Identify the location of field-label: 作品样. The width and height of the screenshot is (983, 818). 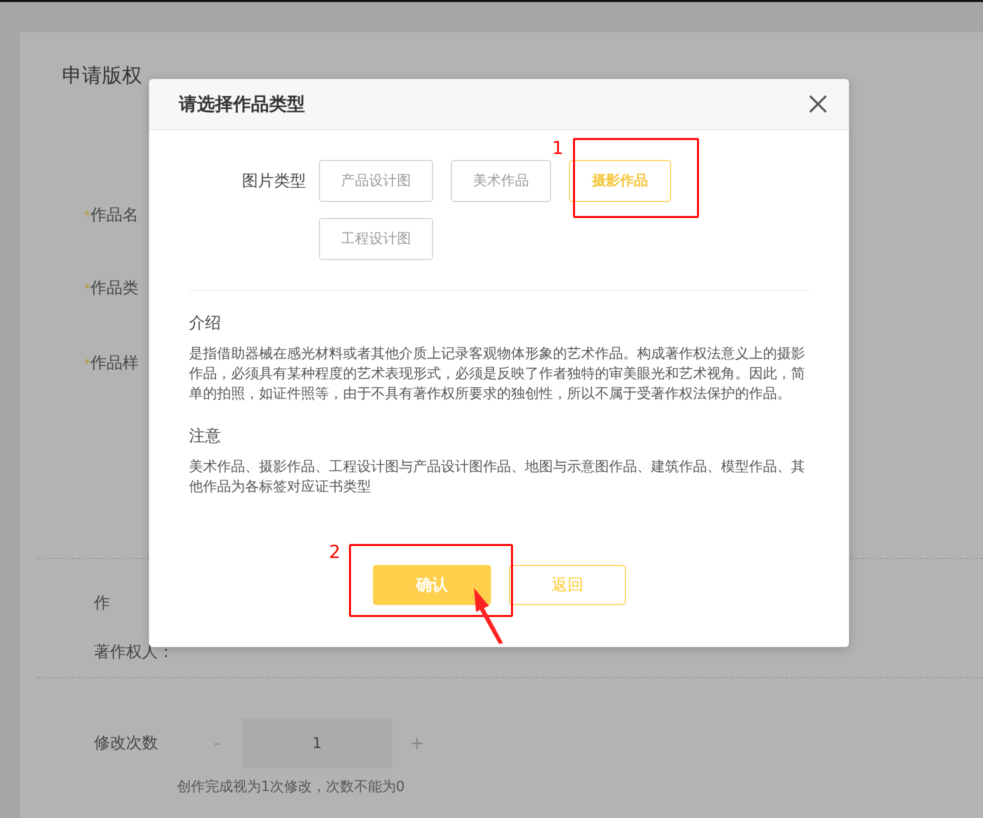
(114, 363).